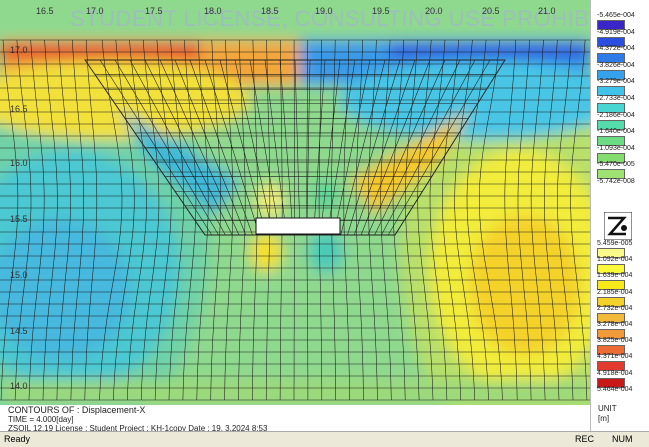 The image size is (649, 447). Describe the element at coordinates (434, 11) in the screenshot. I see `x-tick-label: 20.0` at that location.